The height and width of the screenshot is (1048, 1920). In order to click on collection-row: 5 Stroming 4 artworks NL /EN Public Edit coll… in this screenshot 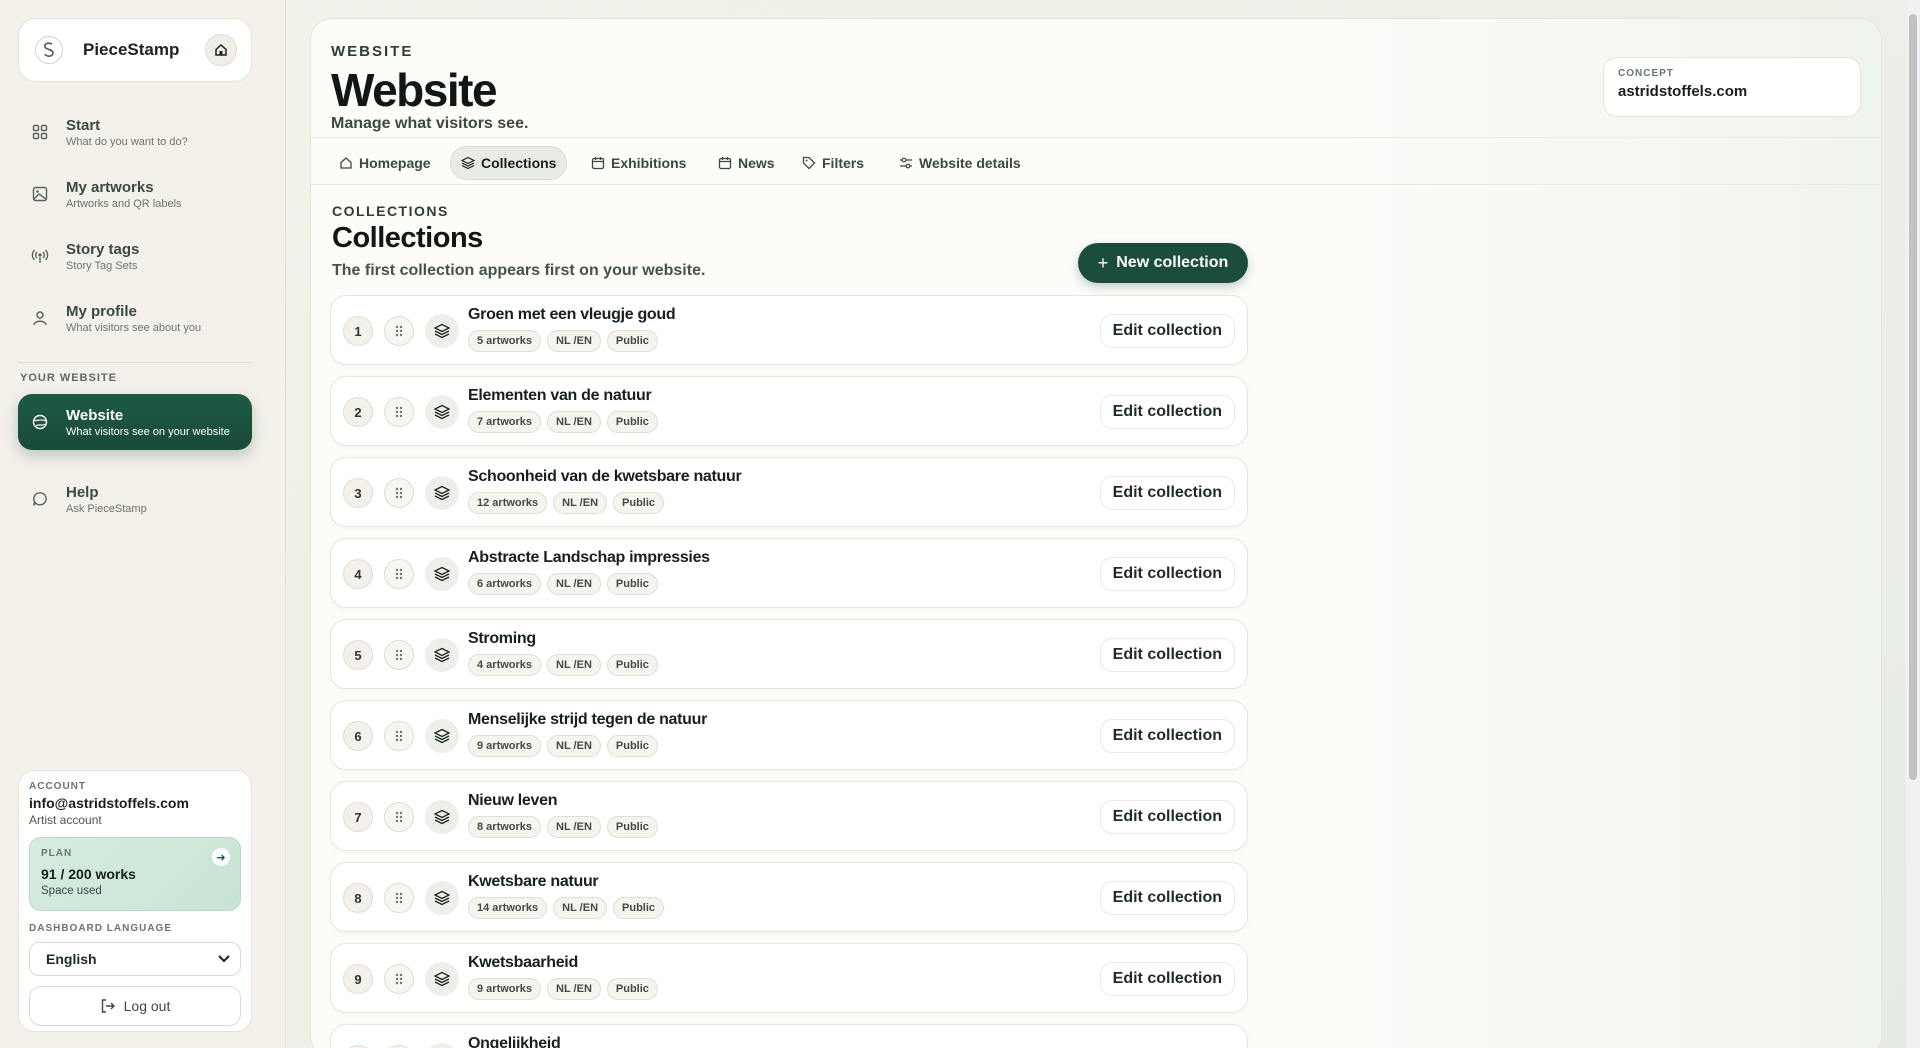, I will do `click(789, 654)`.